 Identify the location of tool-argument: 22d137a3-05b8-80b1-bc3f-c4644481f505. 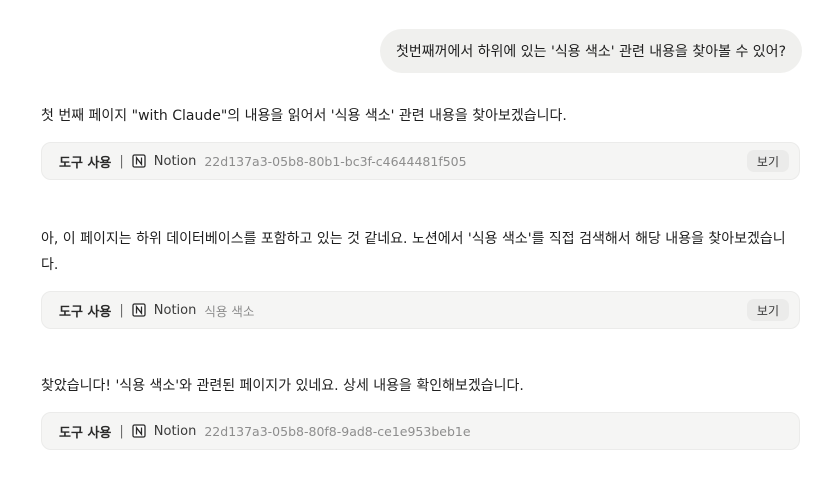
(335, 161).